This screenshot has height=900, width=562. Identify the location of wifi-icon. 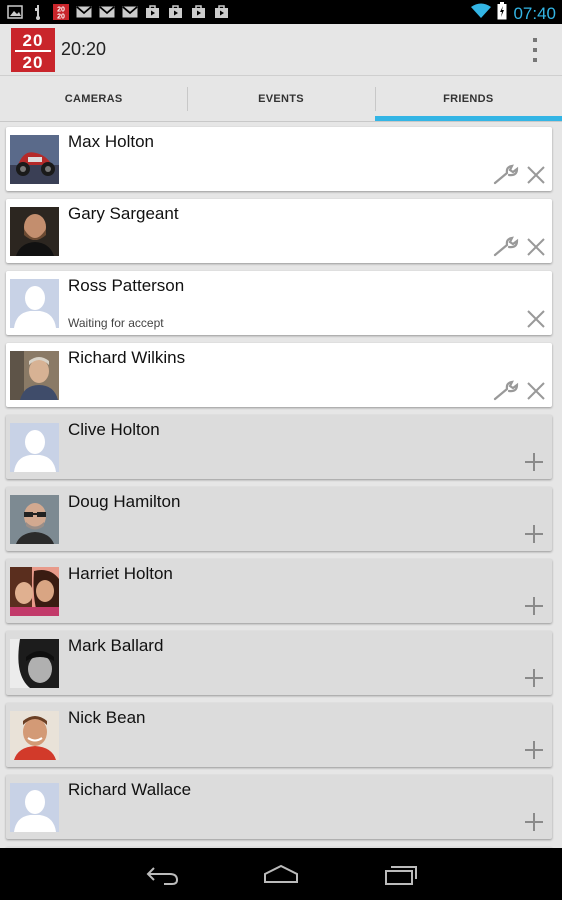
(481, 13).